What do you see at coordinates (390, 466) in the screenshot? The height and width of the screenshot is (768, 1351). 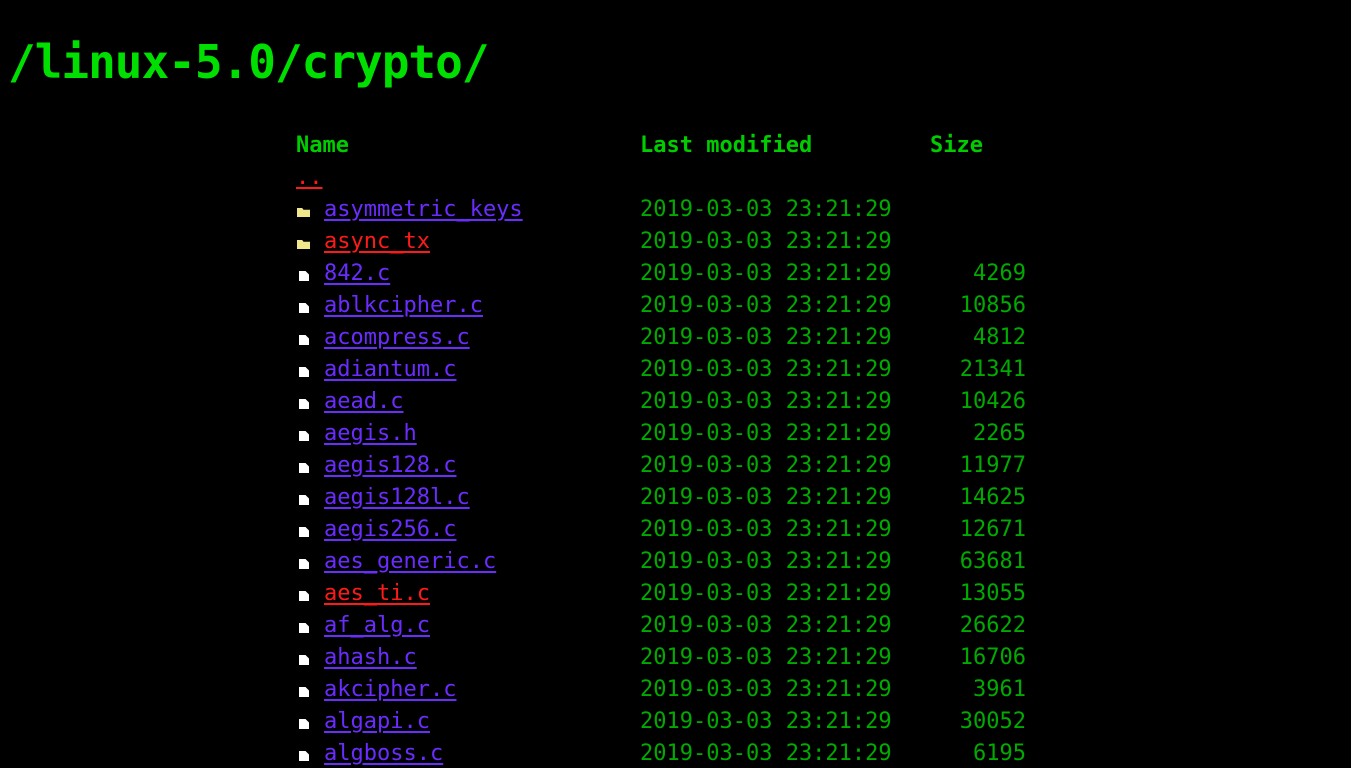 I see `file-link: aegis128.c` at bounding box center [390, 466].